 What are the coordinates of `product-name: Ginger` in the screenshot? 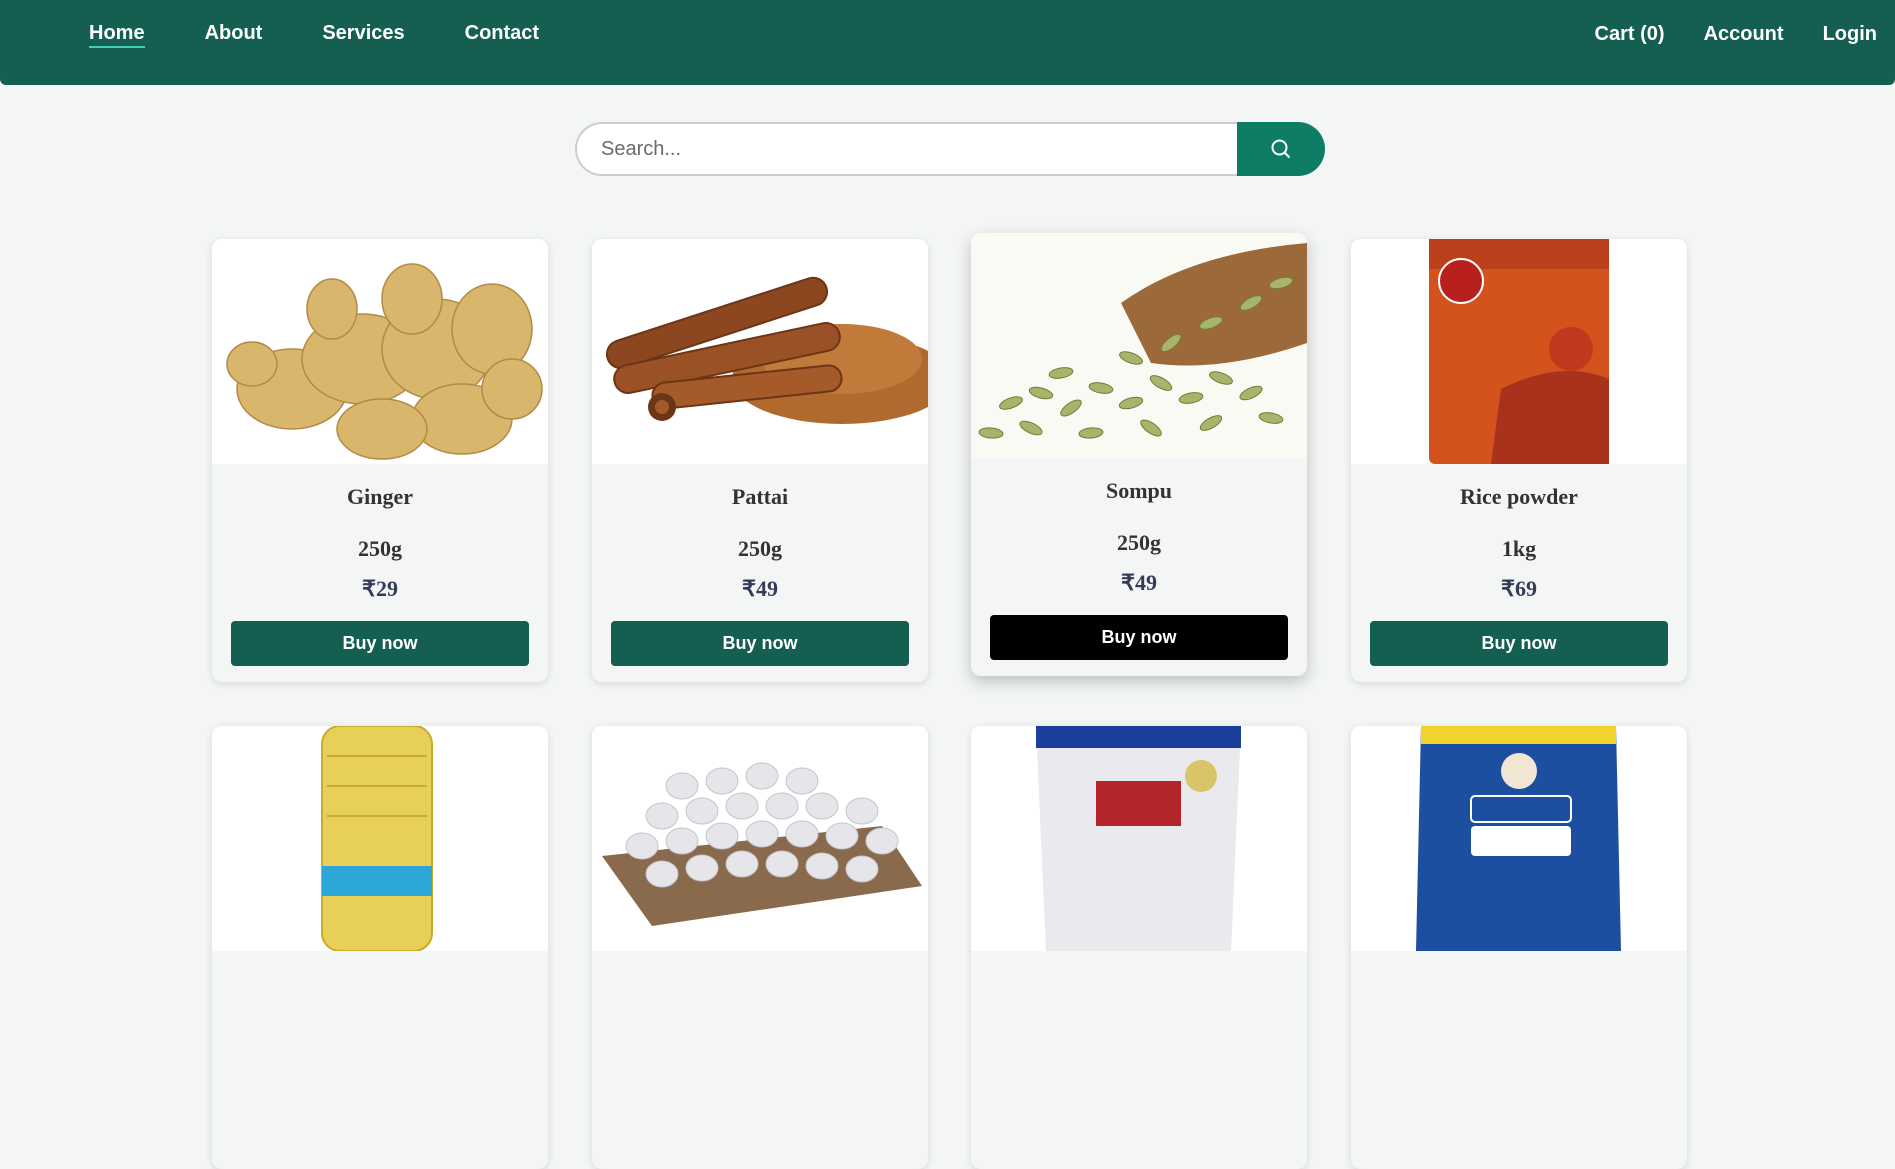 It's located at (380, 496).